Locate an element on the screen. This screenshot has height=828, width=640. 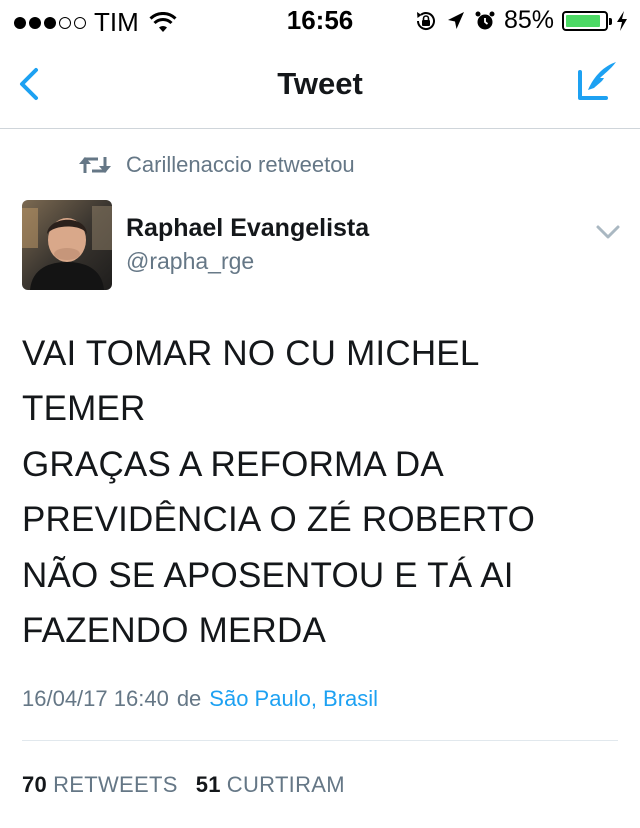
location-arrow-icon is located at coordinates (455, 20).